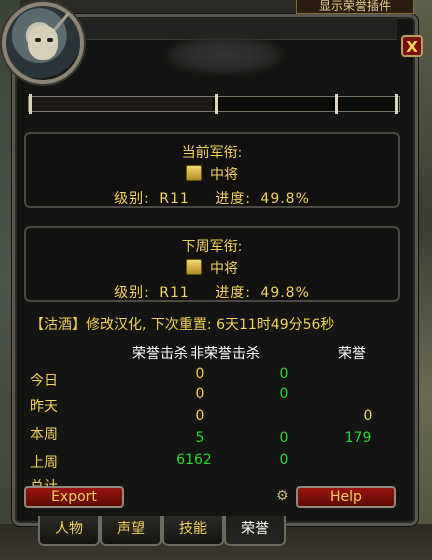 Image resolution: width=432 pixels, height=560 pixels. I want to click on row-label-today: 今日, so click(44, 381).